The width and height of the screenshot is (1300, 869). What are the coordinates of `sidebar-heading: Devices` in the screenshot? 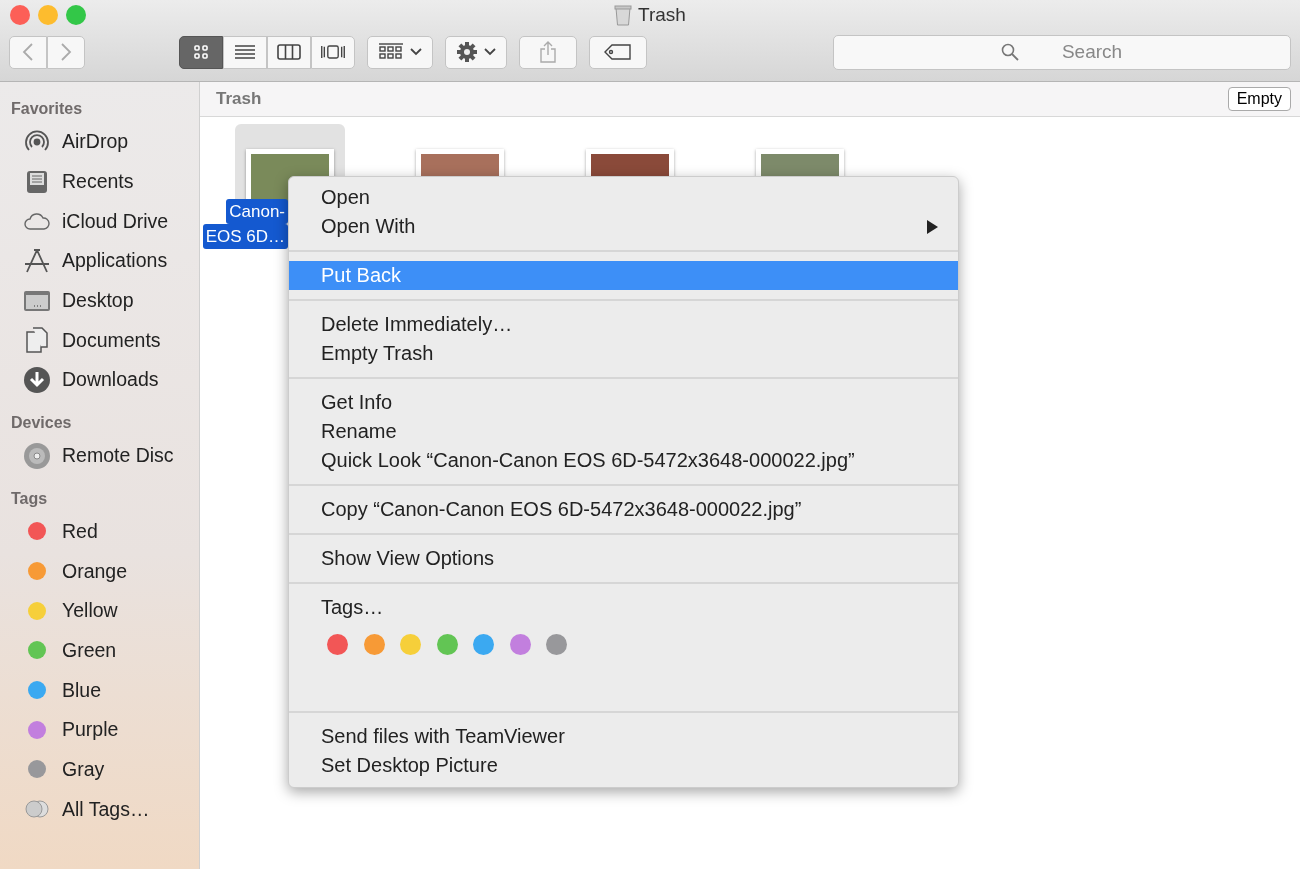 It's located at (41, 423).